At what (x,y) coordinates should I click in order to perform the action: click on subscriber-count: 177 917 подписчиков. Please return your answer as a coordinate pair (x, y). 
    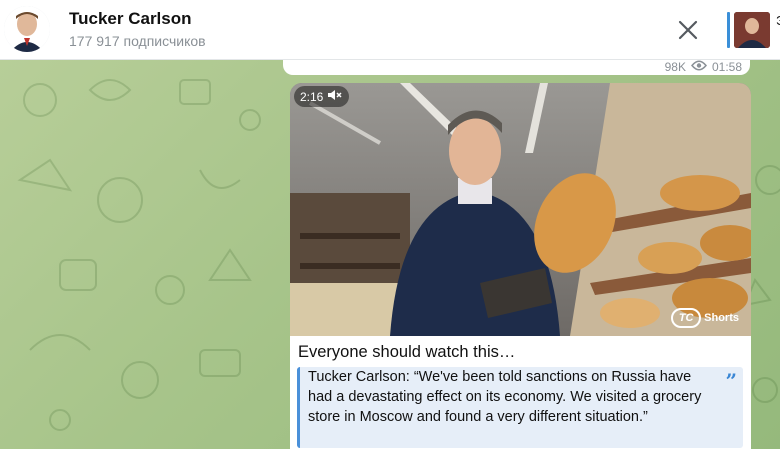
    Looking at the image, I should click on (137, 41).